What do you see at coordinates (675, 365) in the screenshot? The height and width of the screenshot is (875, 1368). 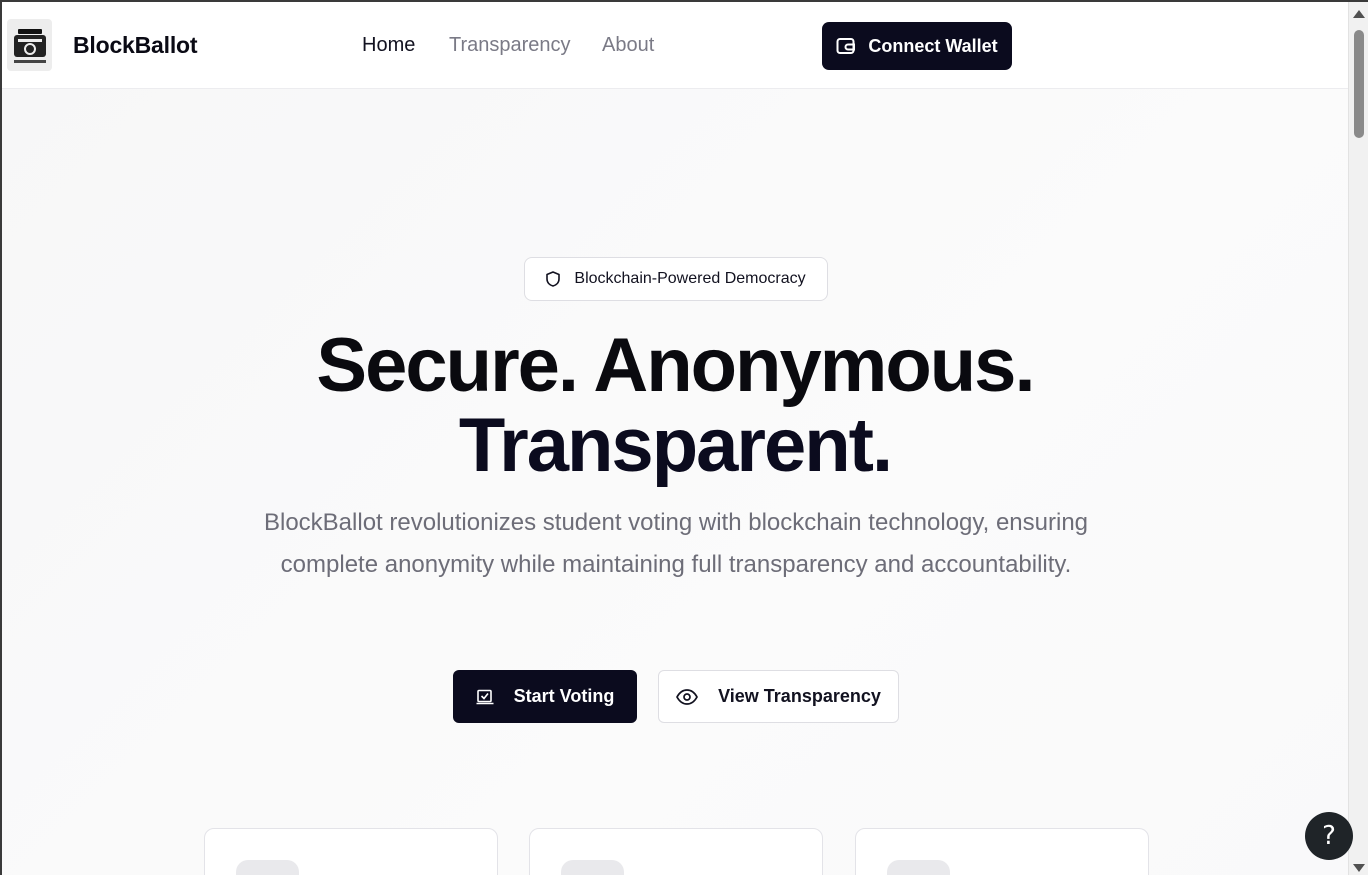 I see `headline-line-1: Secure. Anonymous.` at bounding box center [675, 365].